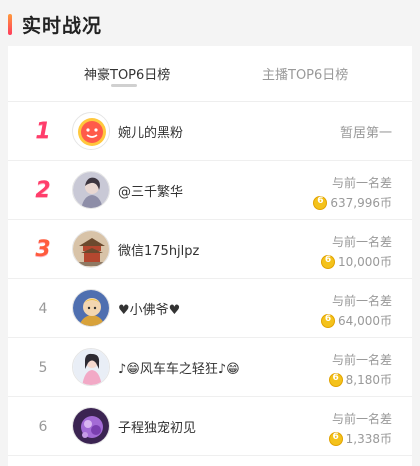 The width and height of the screenshot is (420, 466). I want to click on gap-amount: 64,000币, so click(356, 320).